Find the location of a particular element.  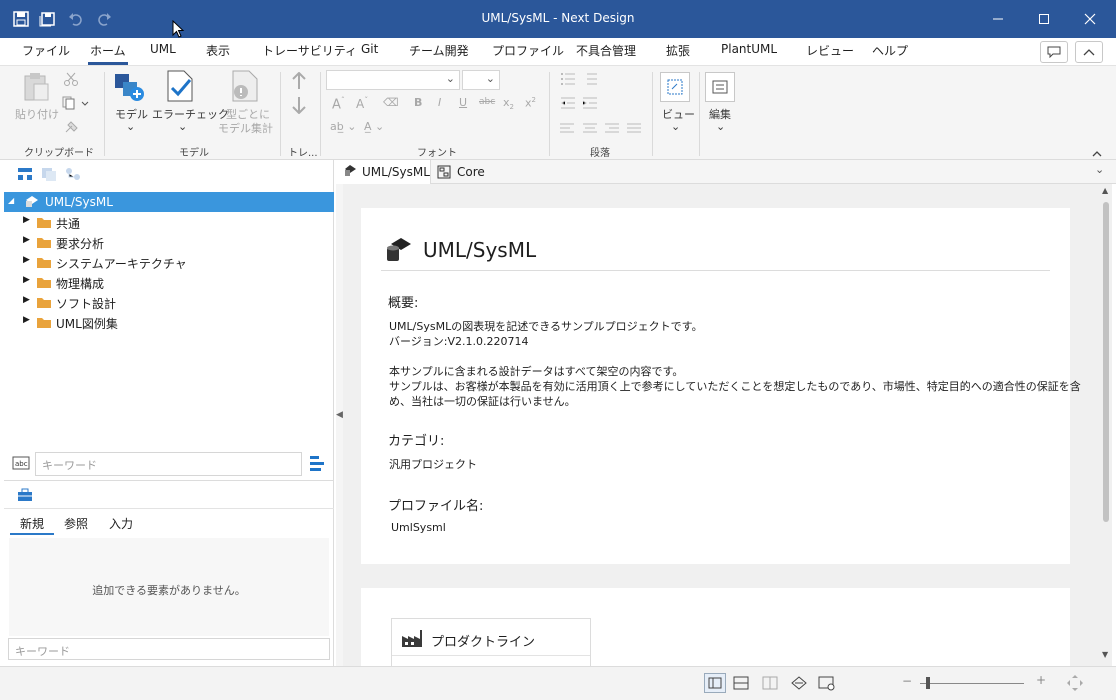

model-count-icon is located at coordinates (245, 87).